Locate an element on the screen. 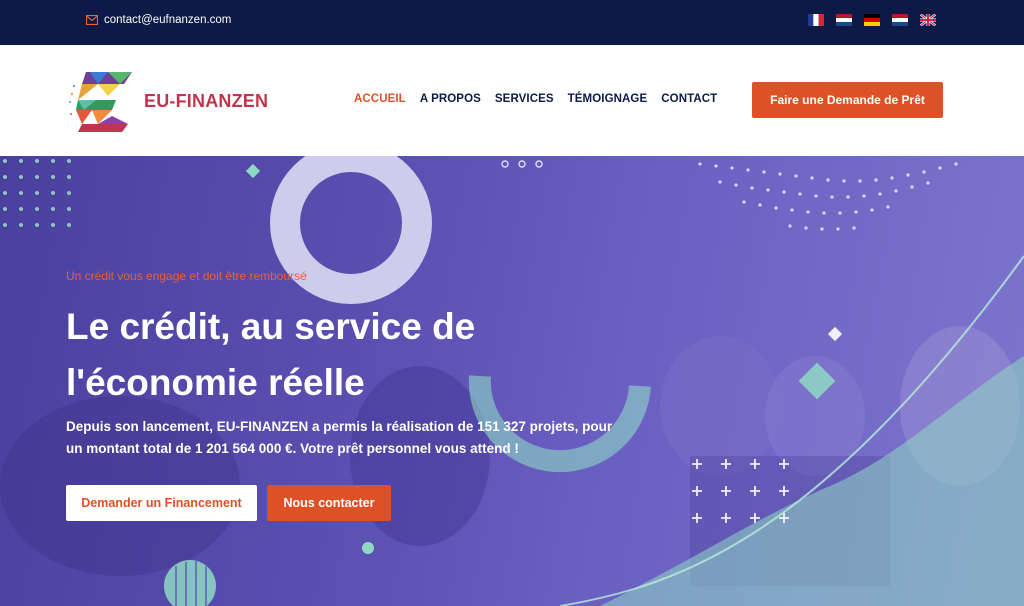  contact-email-link: contact@eufnanzen.com is located at coordinates (158, 20).